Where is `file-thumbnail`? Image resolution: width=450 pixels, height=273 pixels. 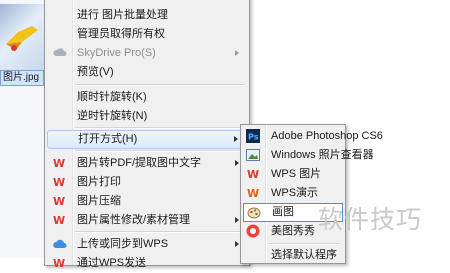
file-thumbnail is located at coordinates (22, 37).